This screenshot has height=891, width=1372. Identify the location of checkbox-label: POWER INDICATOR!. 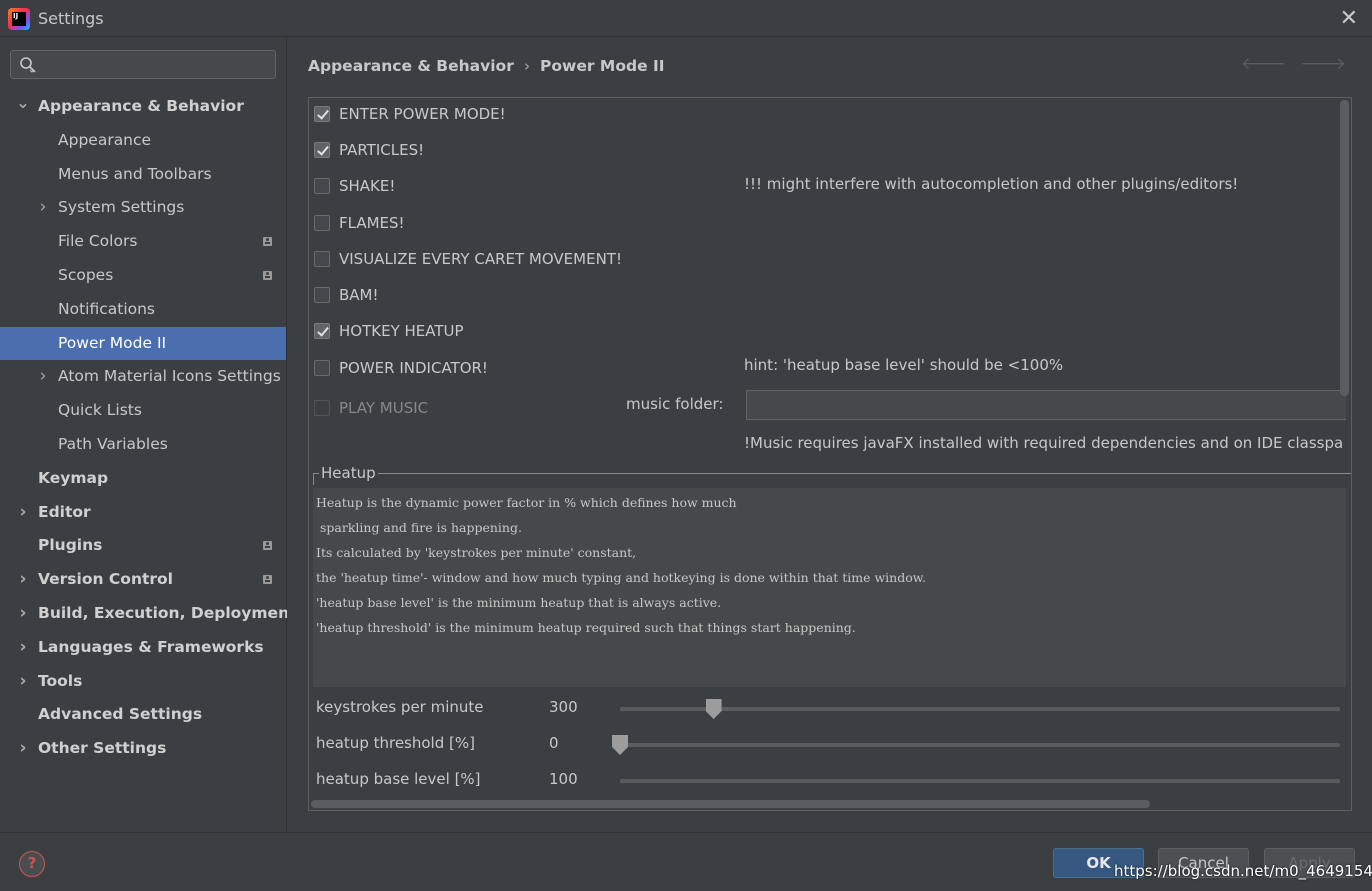
(413, 368).